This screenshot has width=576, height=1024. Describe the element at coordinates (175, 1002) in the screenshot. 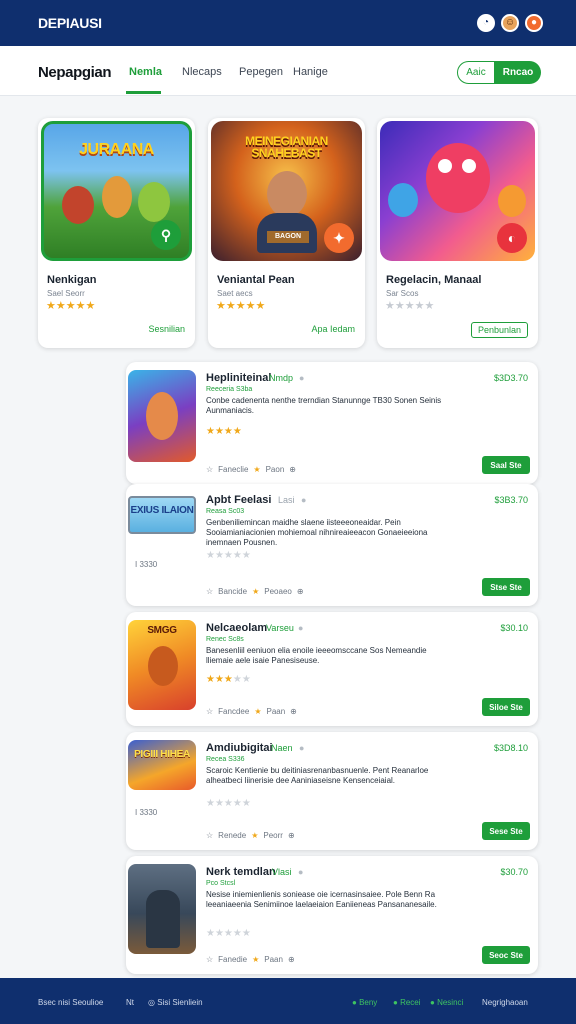

I see `footer-link: ◎ Sisi Sienliein` at that location.